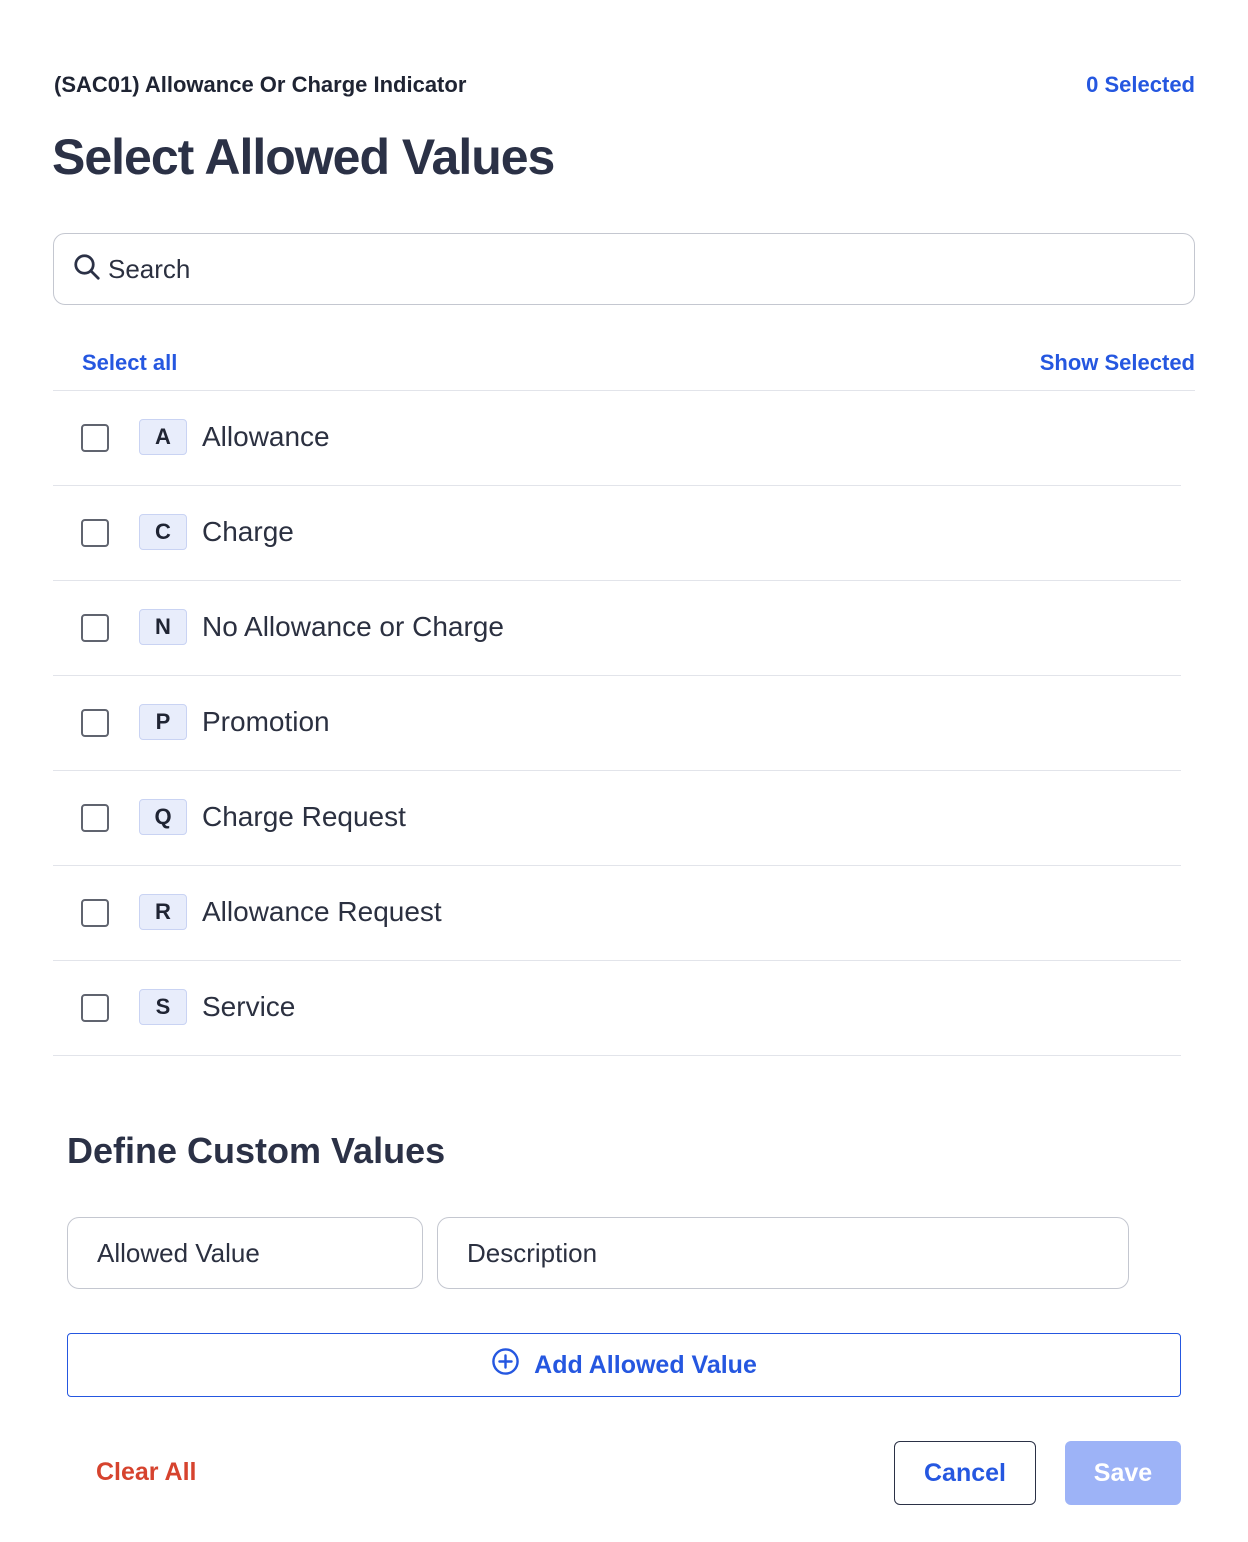 The width and height of the screenshot is (1248, 1542). Describe the element at coordinates (260, 84) in the screenshot. I see `field-label: (SAC01) Allowance Or Charge Indicator` at that location.